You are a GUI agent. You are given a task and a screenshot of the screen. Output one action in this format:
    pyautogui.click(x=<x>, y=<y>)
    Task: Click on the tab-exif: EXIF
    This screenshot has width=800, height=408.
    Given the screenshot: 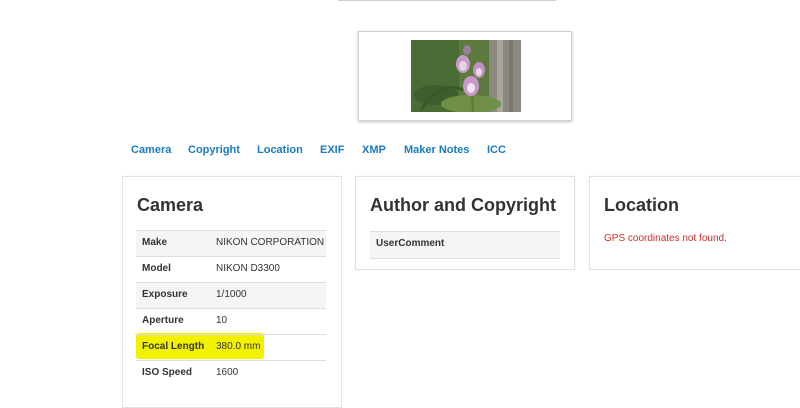 What is the action you would take?
    pyautogui.click(x=332, y=150)
    